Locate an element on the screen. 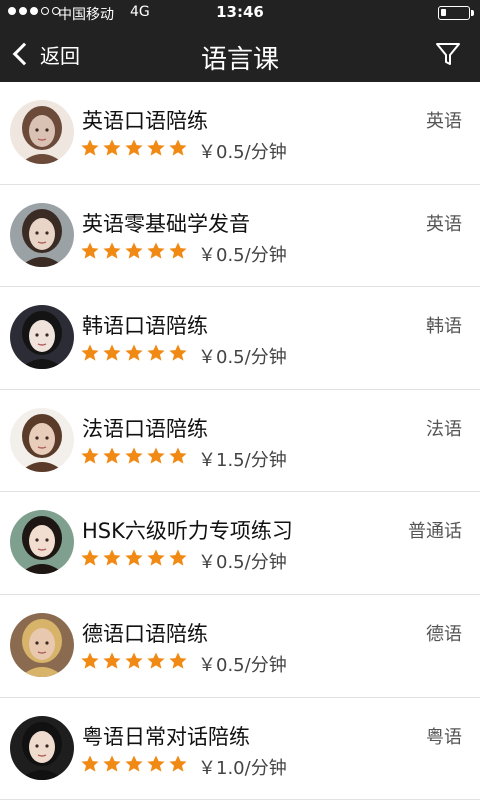 The width and height of the screenshot is (480, 800). filter-icon is located at coordinates (448, 54).